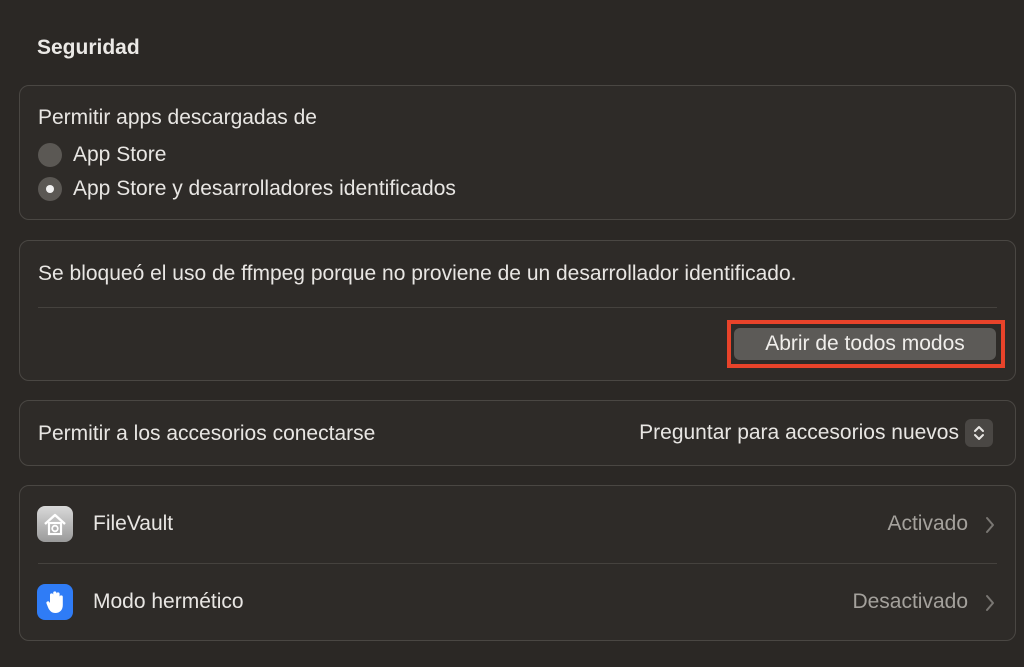 The height and width of the screenshot is (667, 1024). Describe the element at coordinates (88, 47) in the screenshot. I see `section-title: Seguridad` at that location.